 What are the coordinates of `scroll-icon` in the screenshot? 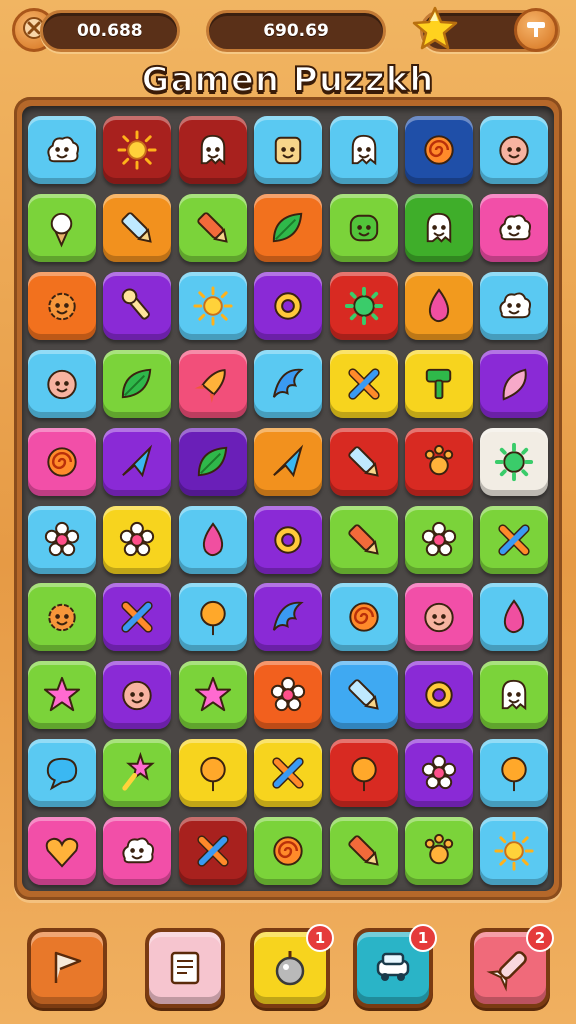 It's located at (185, 968).